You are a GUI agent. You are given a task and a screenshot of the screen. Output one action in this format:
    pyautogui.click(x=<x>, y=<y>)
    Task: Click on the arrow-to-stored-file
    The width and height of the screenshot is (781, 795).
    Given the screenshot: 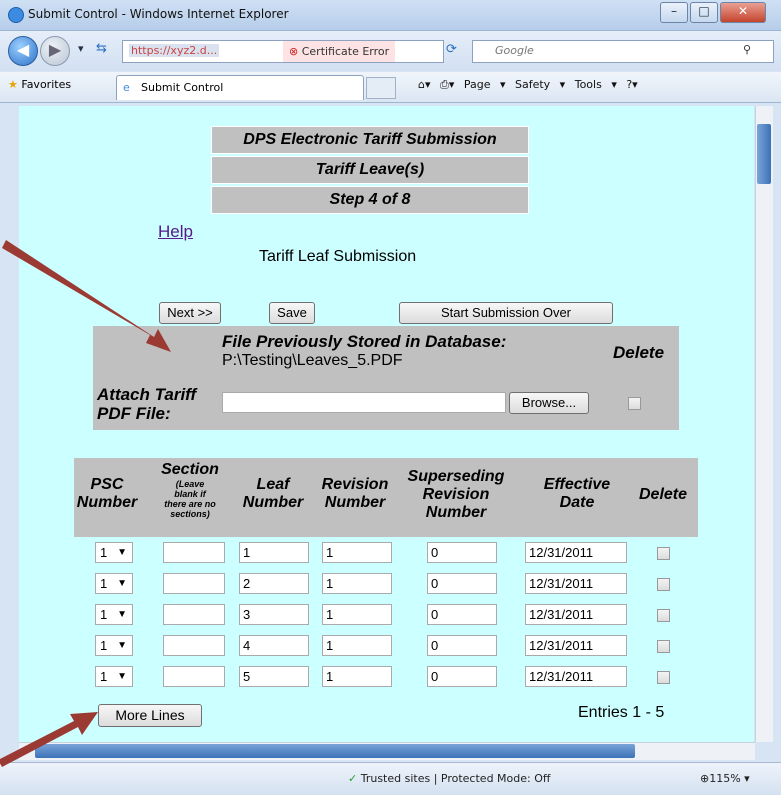 What is the action you would take?
    pyautogui.click(x=86, y=296)
    